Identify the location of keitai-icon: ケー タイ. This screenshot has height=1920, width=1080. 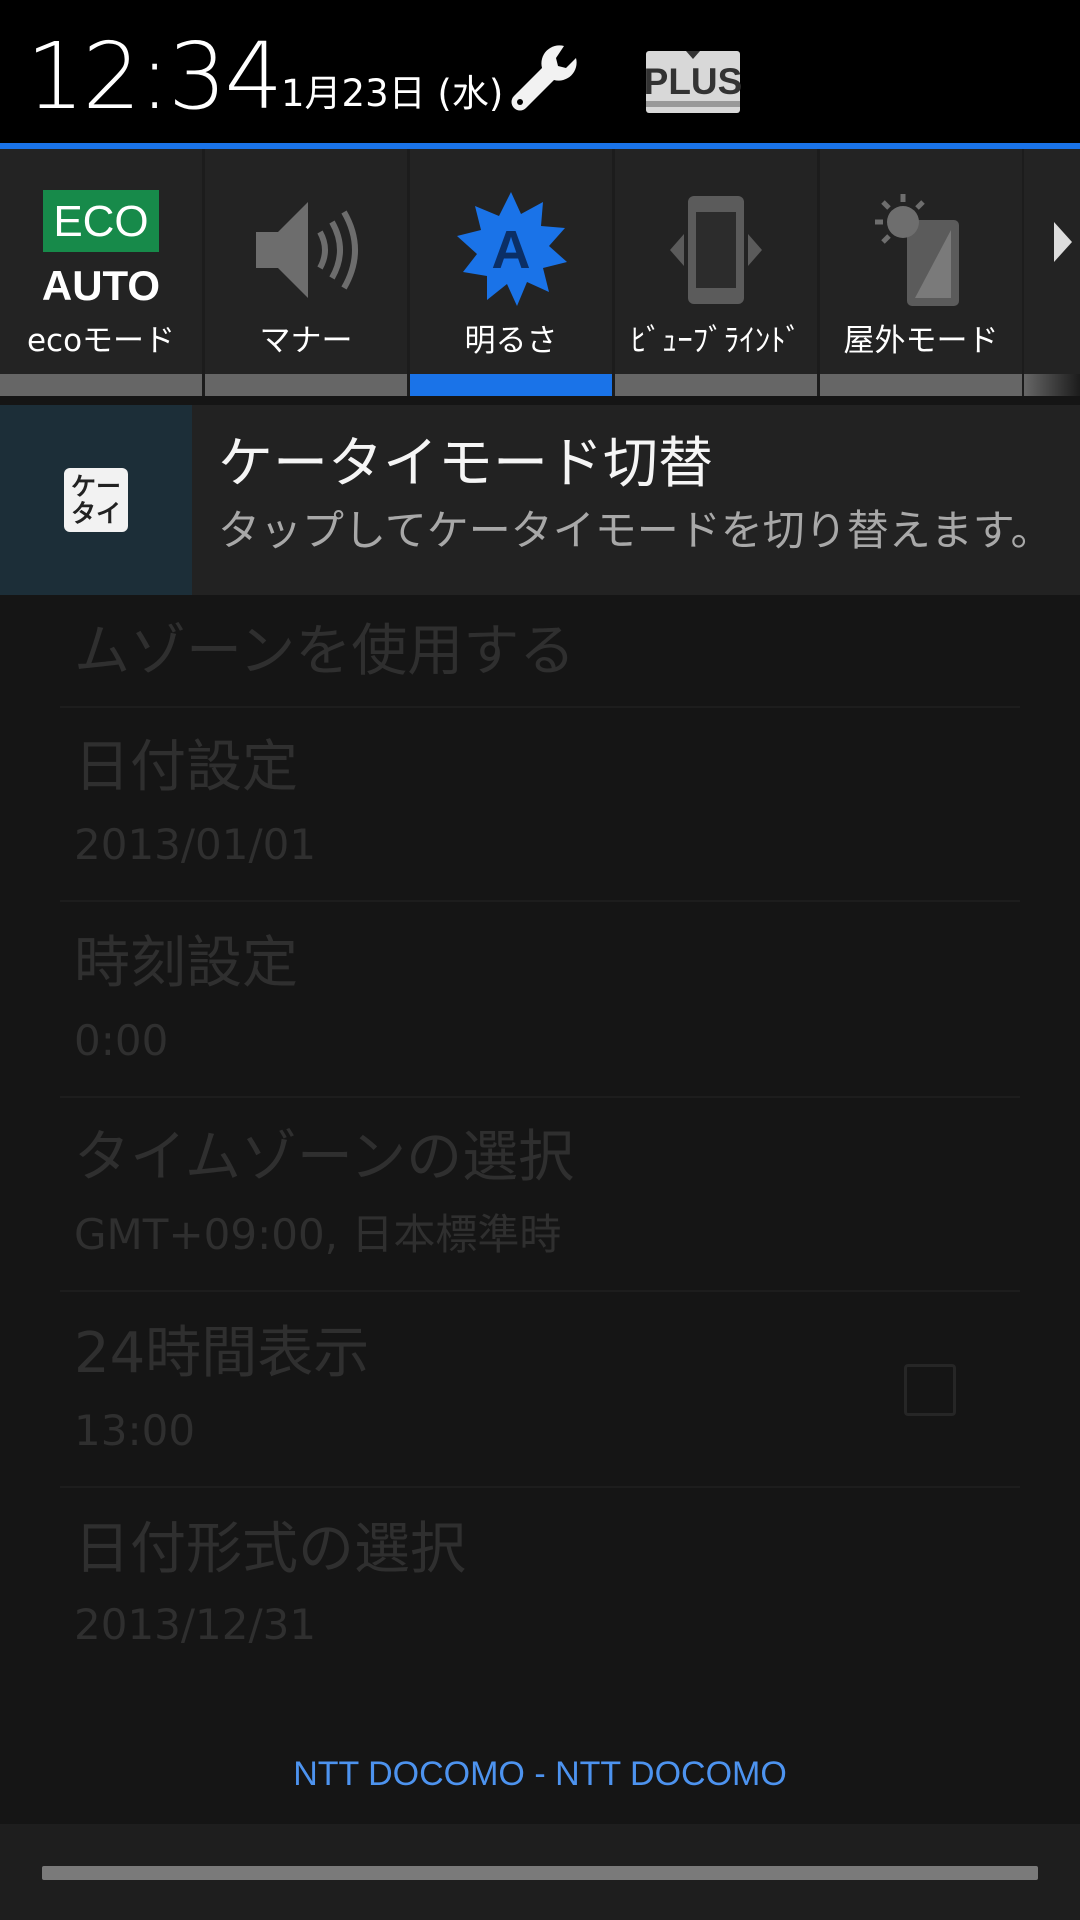
(96, 500).